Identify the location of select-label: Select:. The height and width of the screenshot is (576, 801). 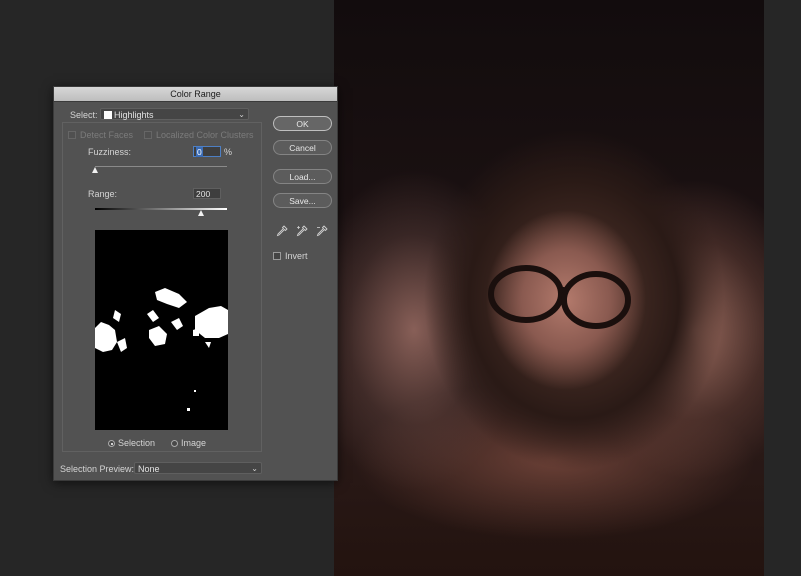
(84, 115).